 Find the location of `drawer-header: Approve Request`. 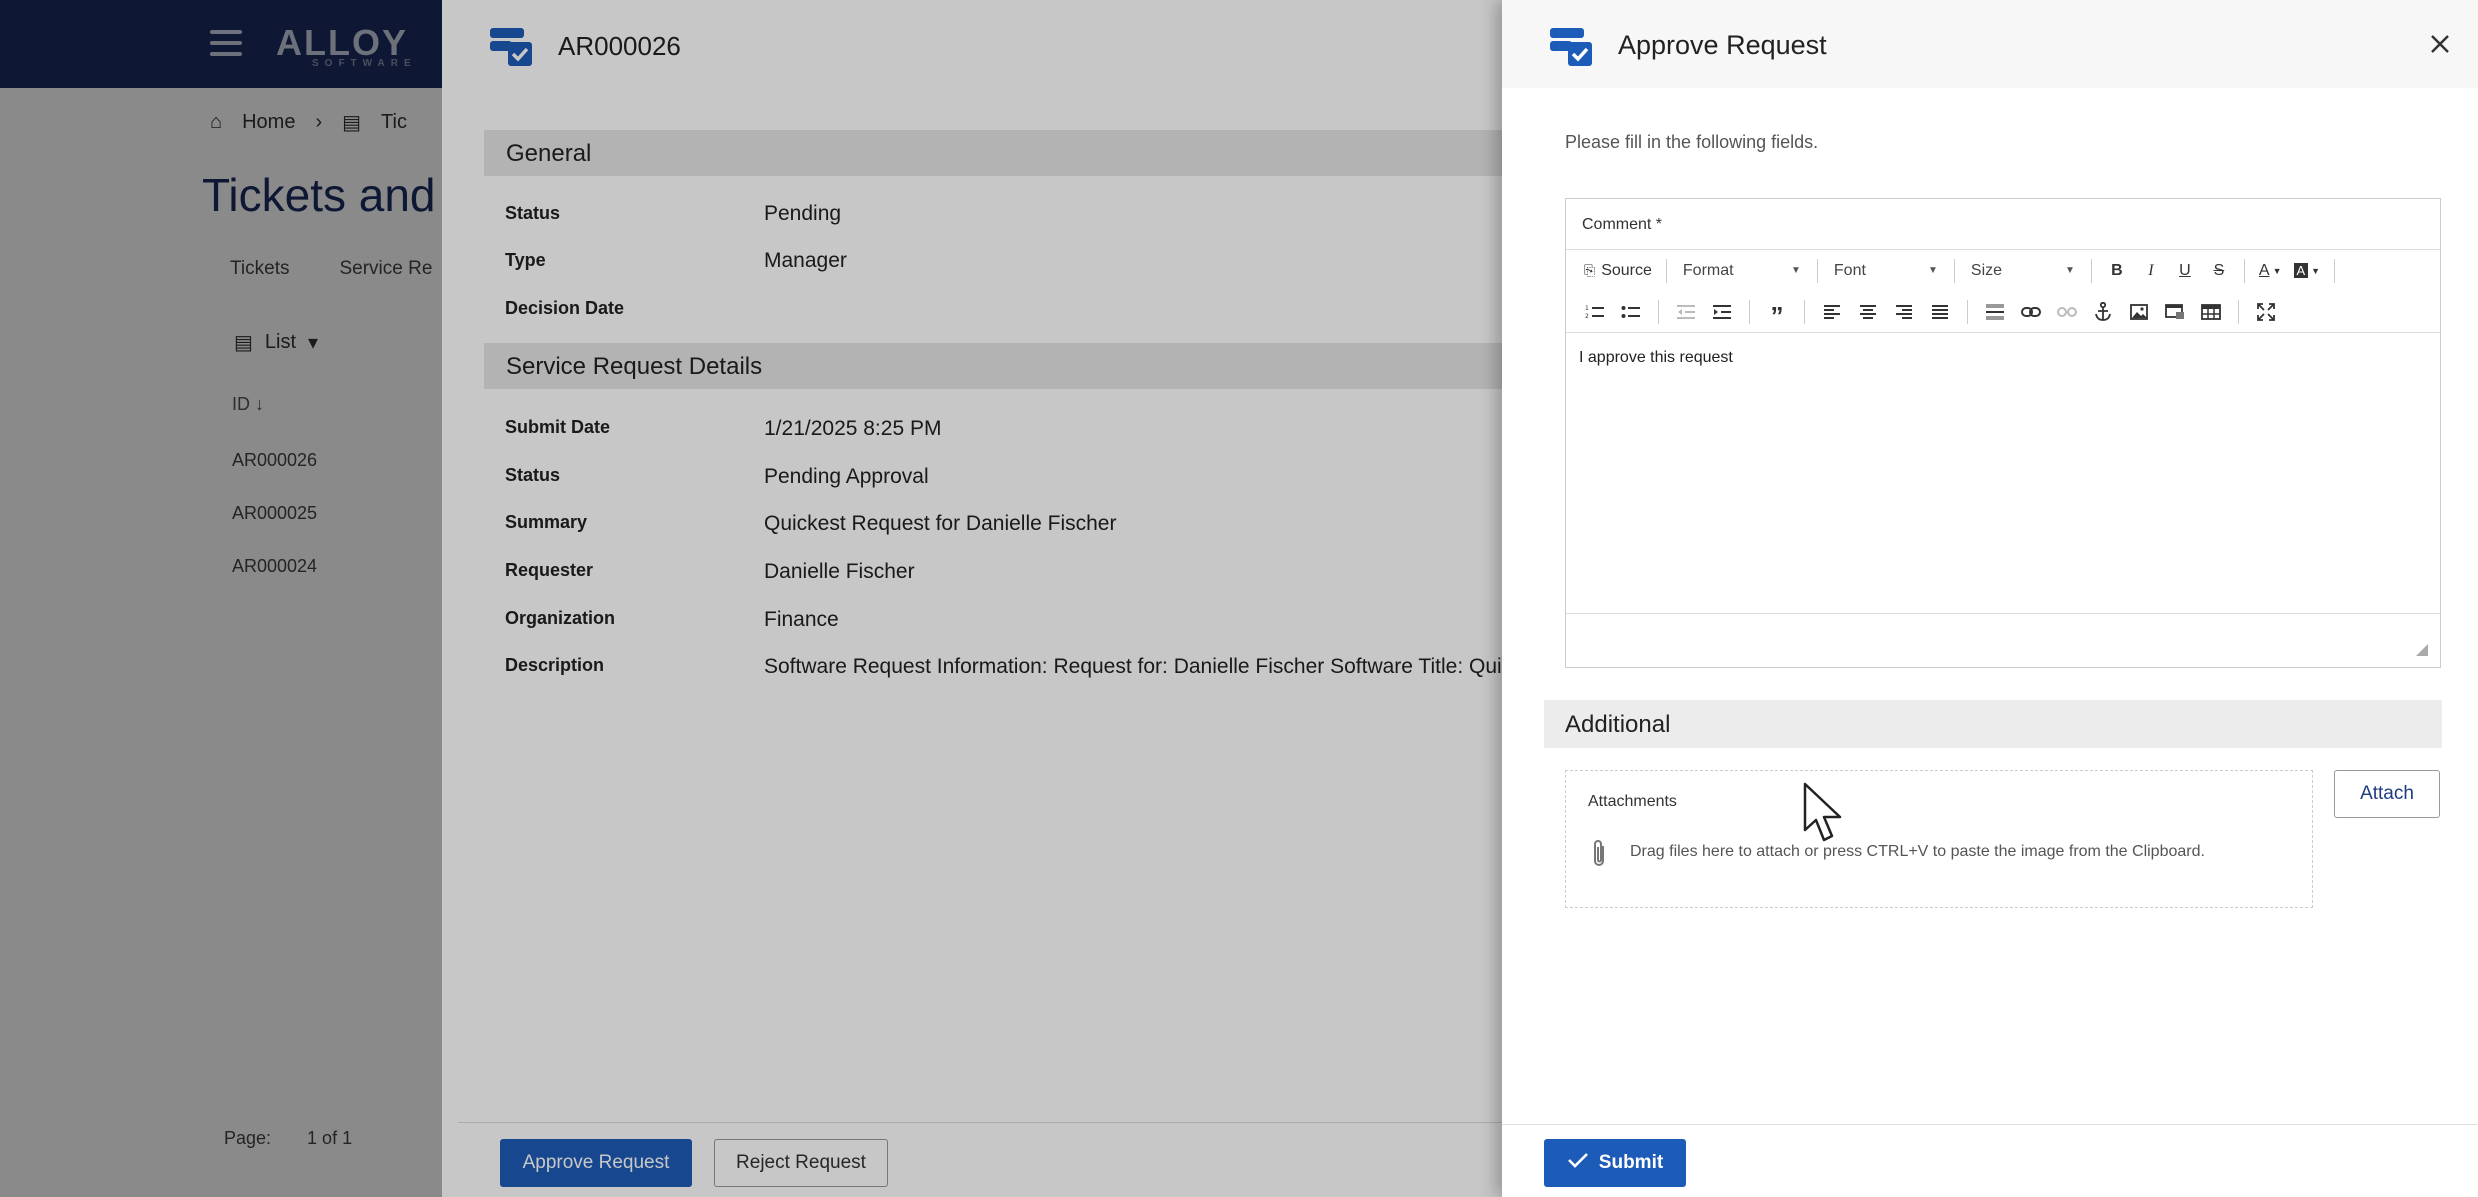

drawer-header: Approve Request is located at coordinates (1990, 44).